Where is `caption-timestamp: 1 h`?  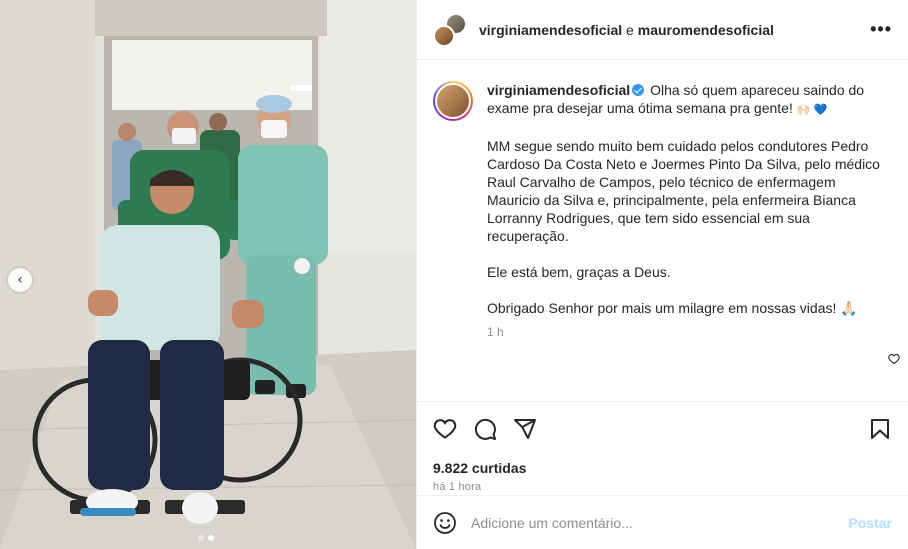 caption-timestamp: 1 h is located at coordinates (689, 332).